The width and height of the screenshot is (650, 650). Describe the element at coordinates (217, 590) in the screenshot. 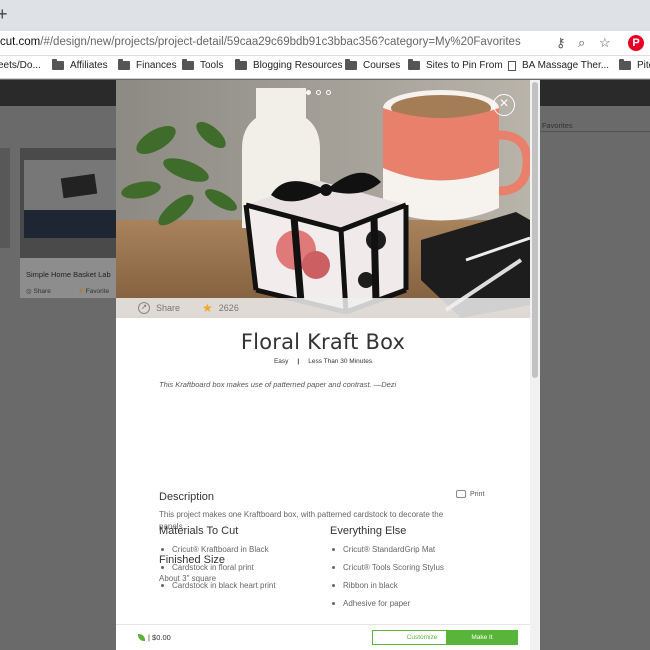

I see `list-item: Cardstock in black heart print` at that location.